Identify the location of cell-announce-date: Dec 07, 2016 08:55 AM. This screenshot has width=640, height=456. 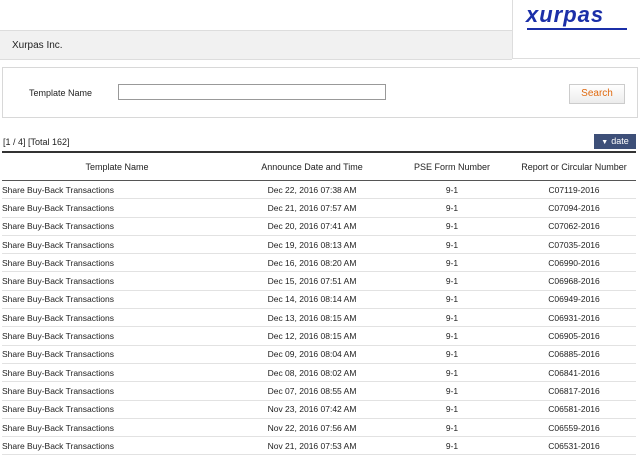
(312, 391).